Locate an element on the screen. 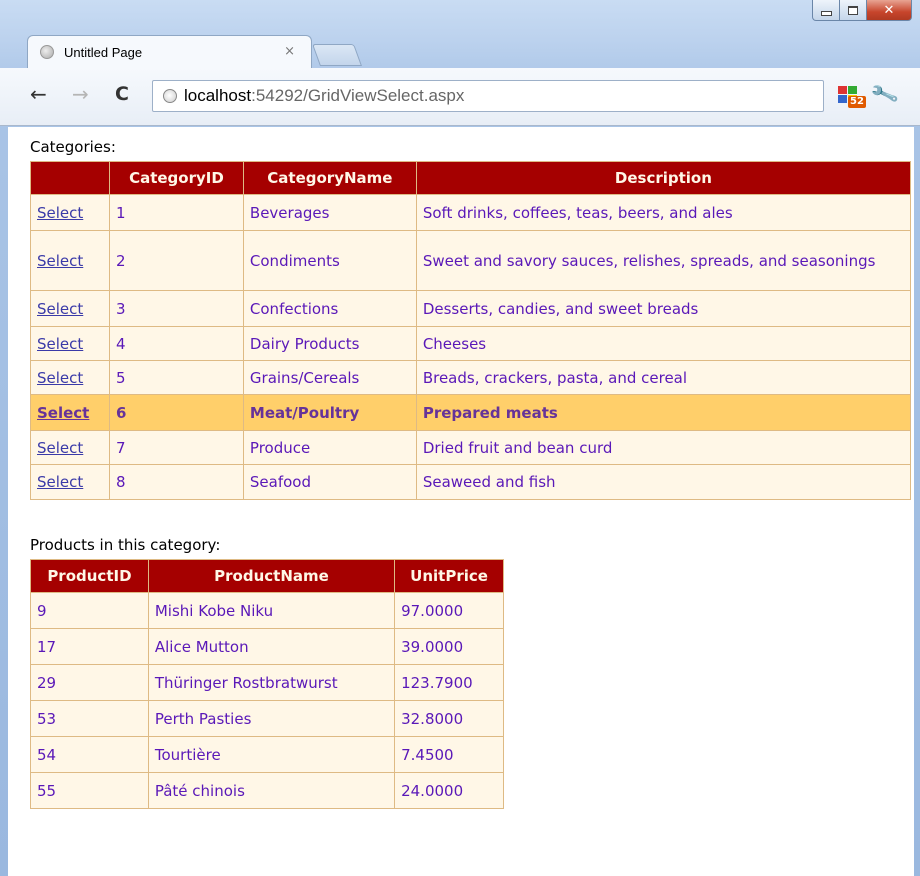 This screenshot has width=920, height=876. close-window-button: ✕ is located at coordinates (889, 10).